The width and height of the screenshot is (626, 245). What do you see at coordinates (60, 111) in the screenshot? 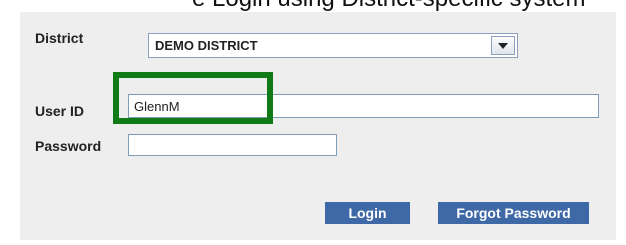
I see `user-id-label: User ID` at bounding box center [60, 111].